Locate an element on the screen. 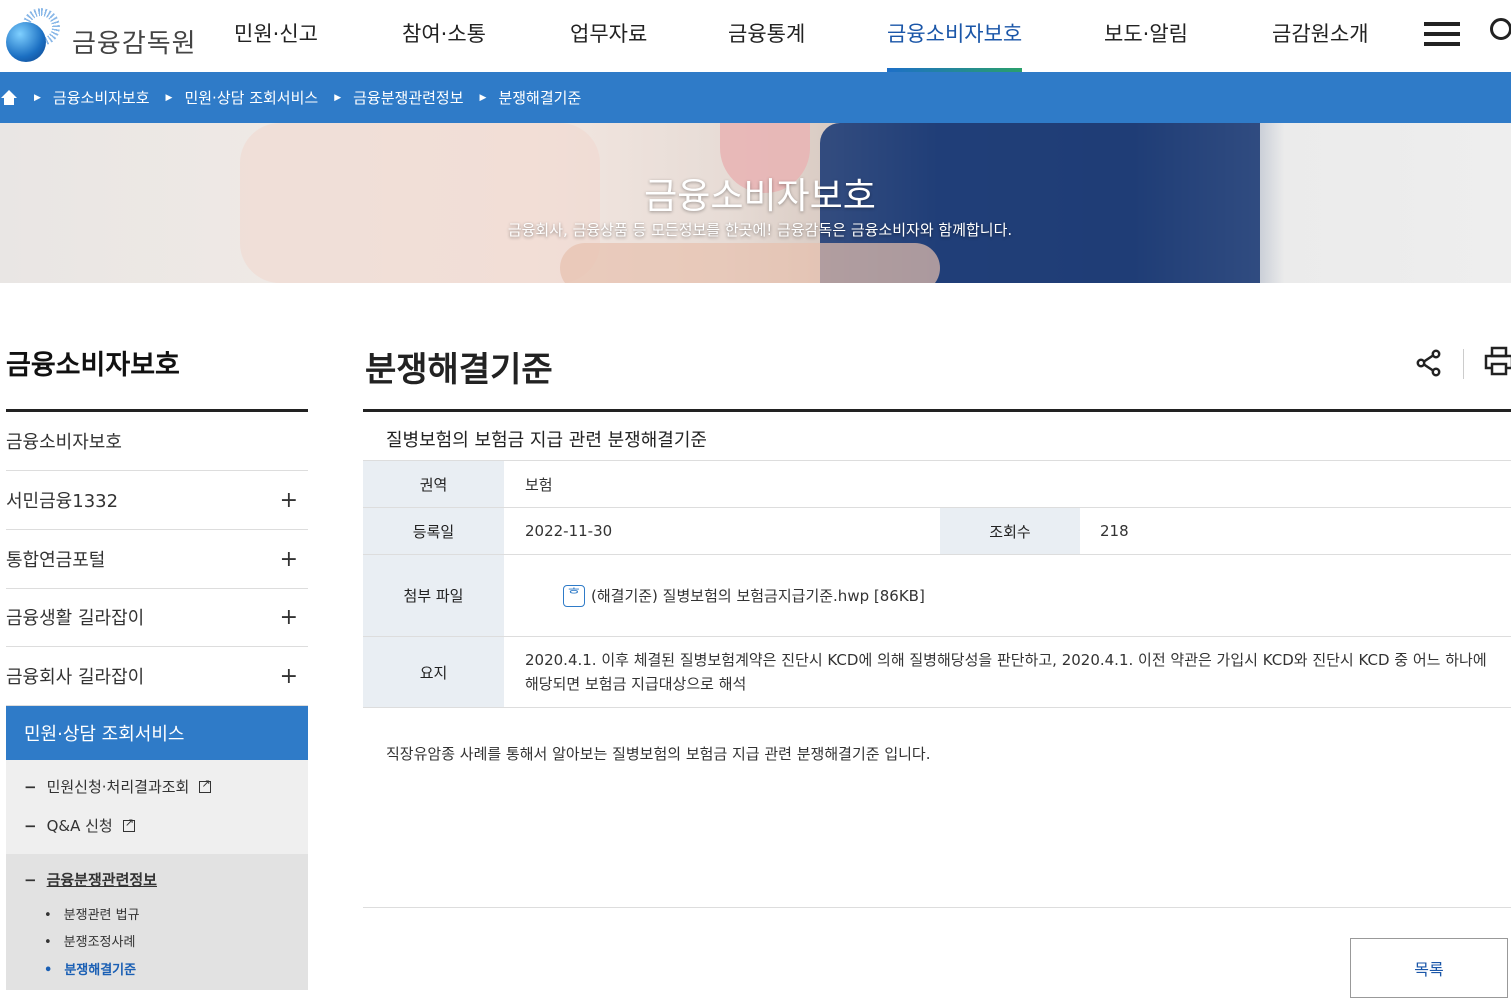 The image size is (1511, 998). sidebar-item-1332: 서민금융1332 + is located at coordinates (157, 500).